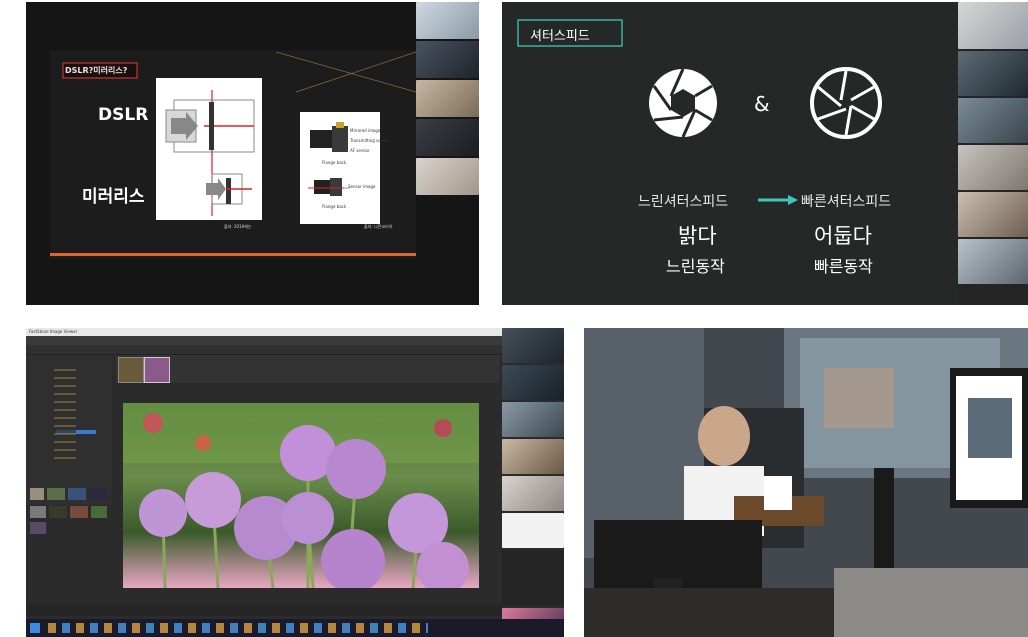 This screenshot has height=637, width=1028. I want to click on dslr-label: DSLR, so click(123, 115).